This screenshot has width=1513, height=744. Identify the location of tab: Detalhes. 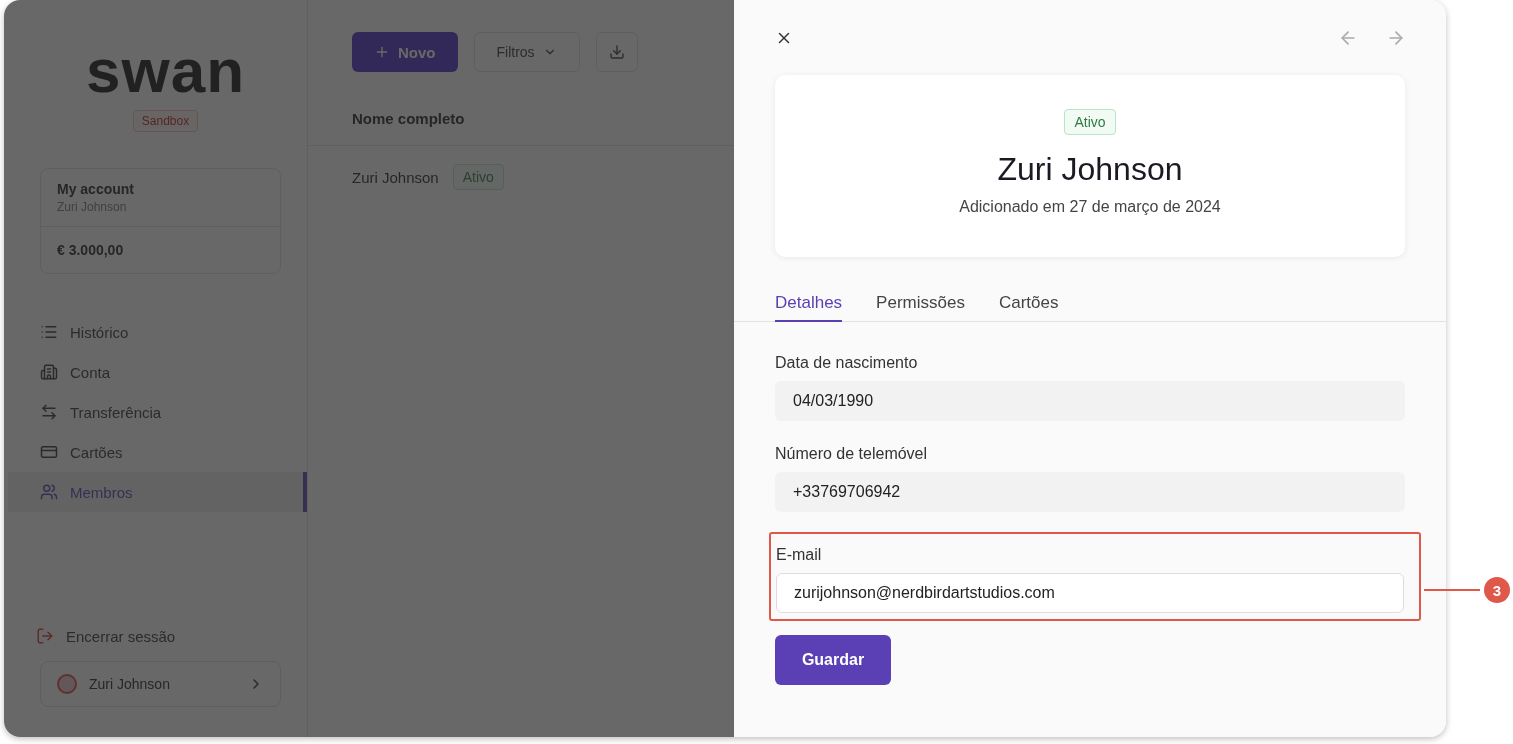
(809, 307).